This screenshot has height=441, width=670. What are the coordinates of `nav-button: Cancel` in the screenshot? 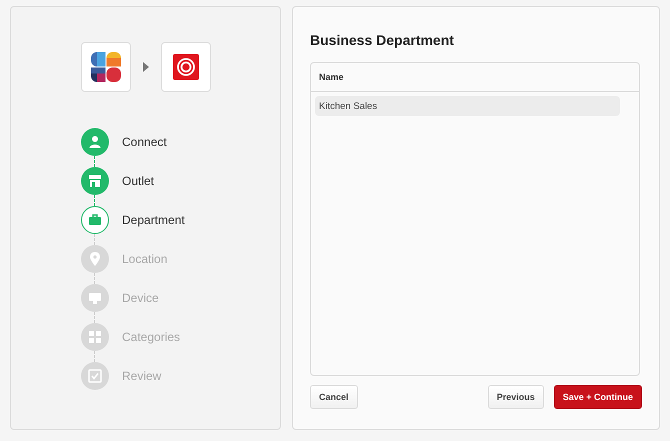 It's located at (334, 397).